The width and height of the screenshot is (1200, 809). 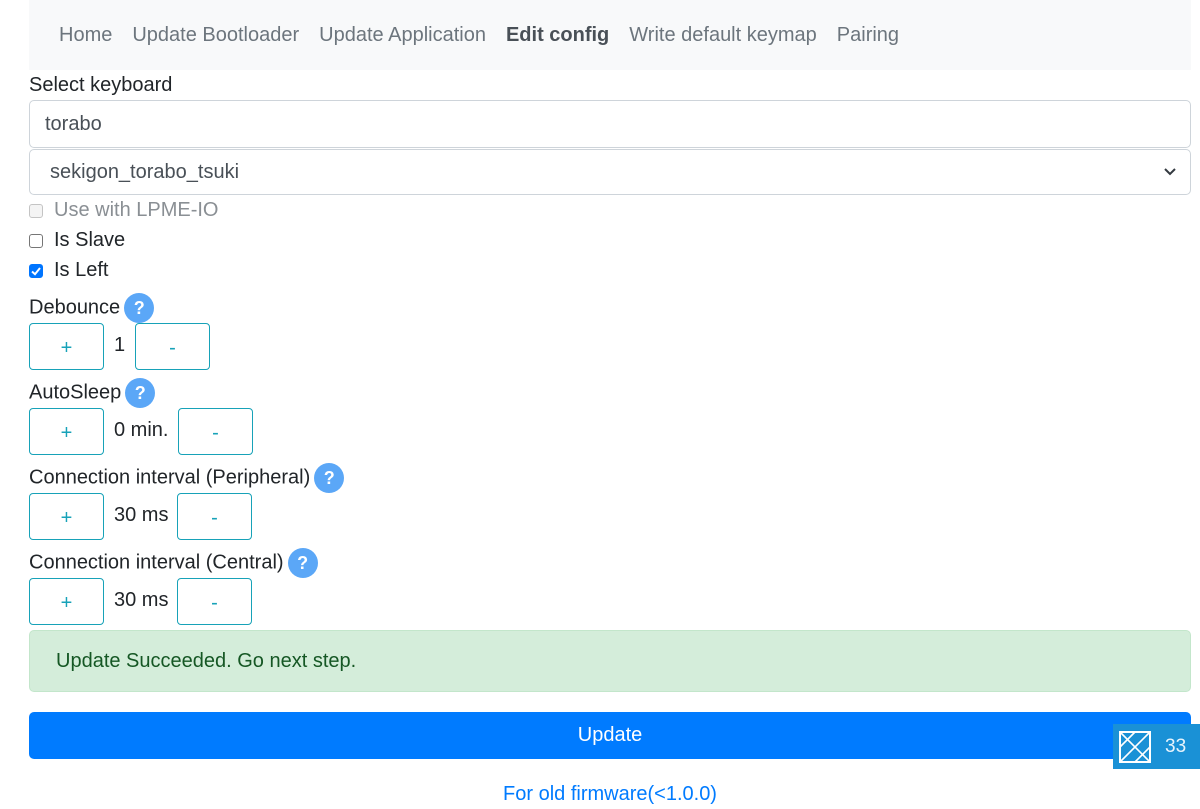 What do you see at coordinates (868, 35) in the screenshot?
I see `nav-pairing: Pairing` at bounding box center [868, 35].